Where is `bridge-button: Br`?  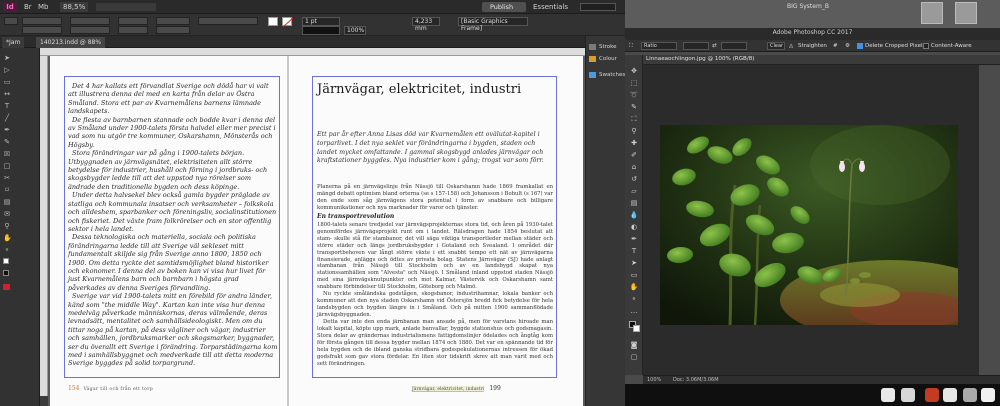 bridge-button: Br is located at coordinates (28, 7).